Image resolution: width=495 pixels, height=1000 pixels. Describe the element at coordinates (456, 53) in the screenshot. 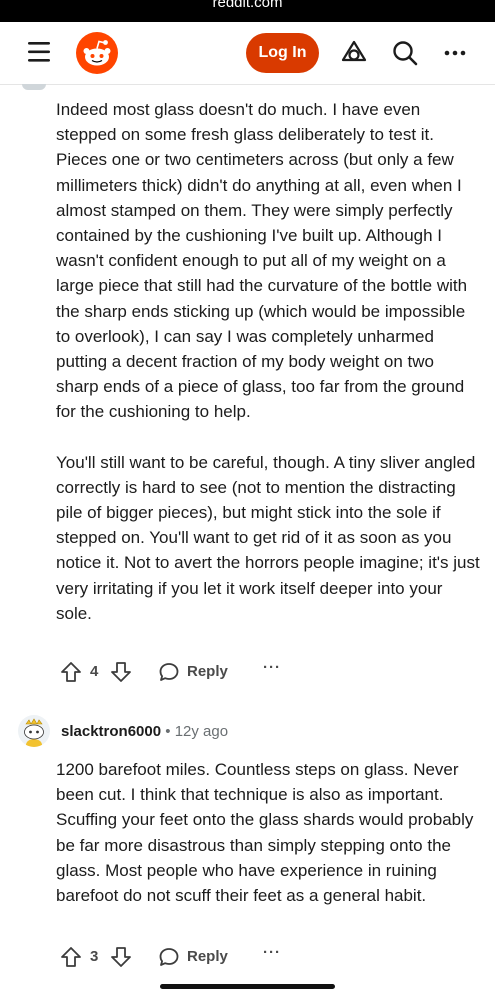

I see `more-icon` at that location.